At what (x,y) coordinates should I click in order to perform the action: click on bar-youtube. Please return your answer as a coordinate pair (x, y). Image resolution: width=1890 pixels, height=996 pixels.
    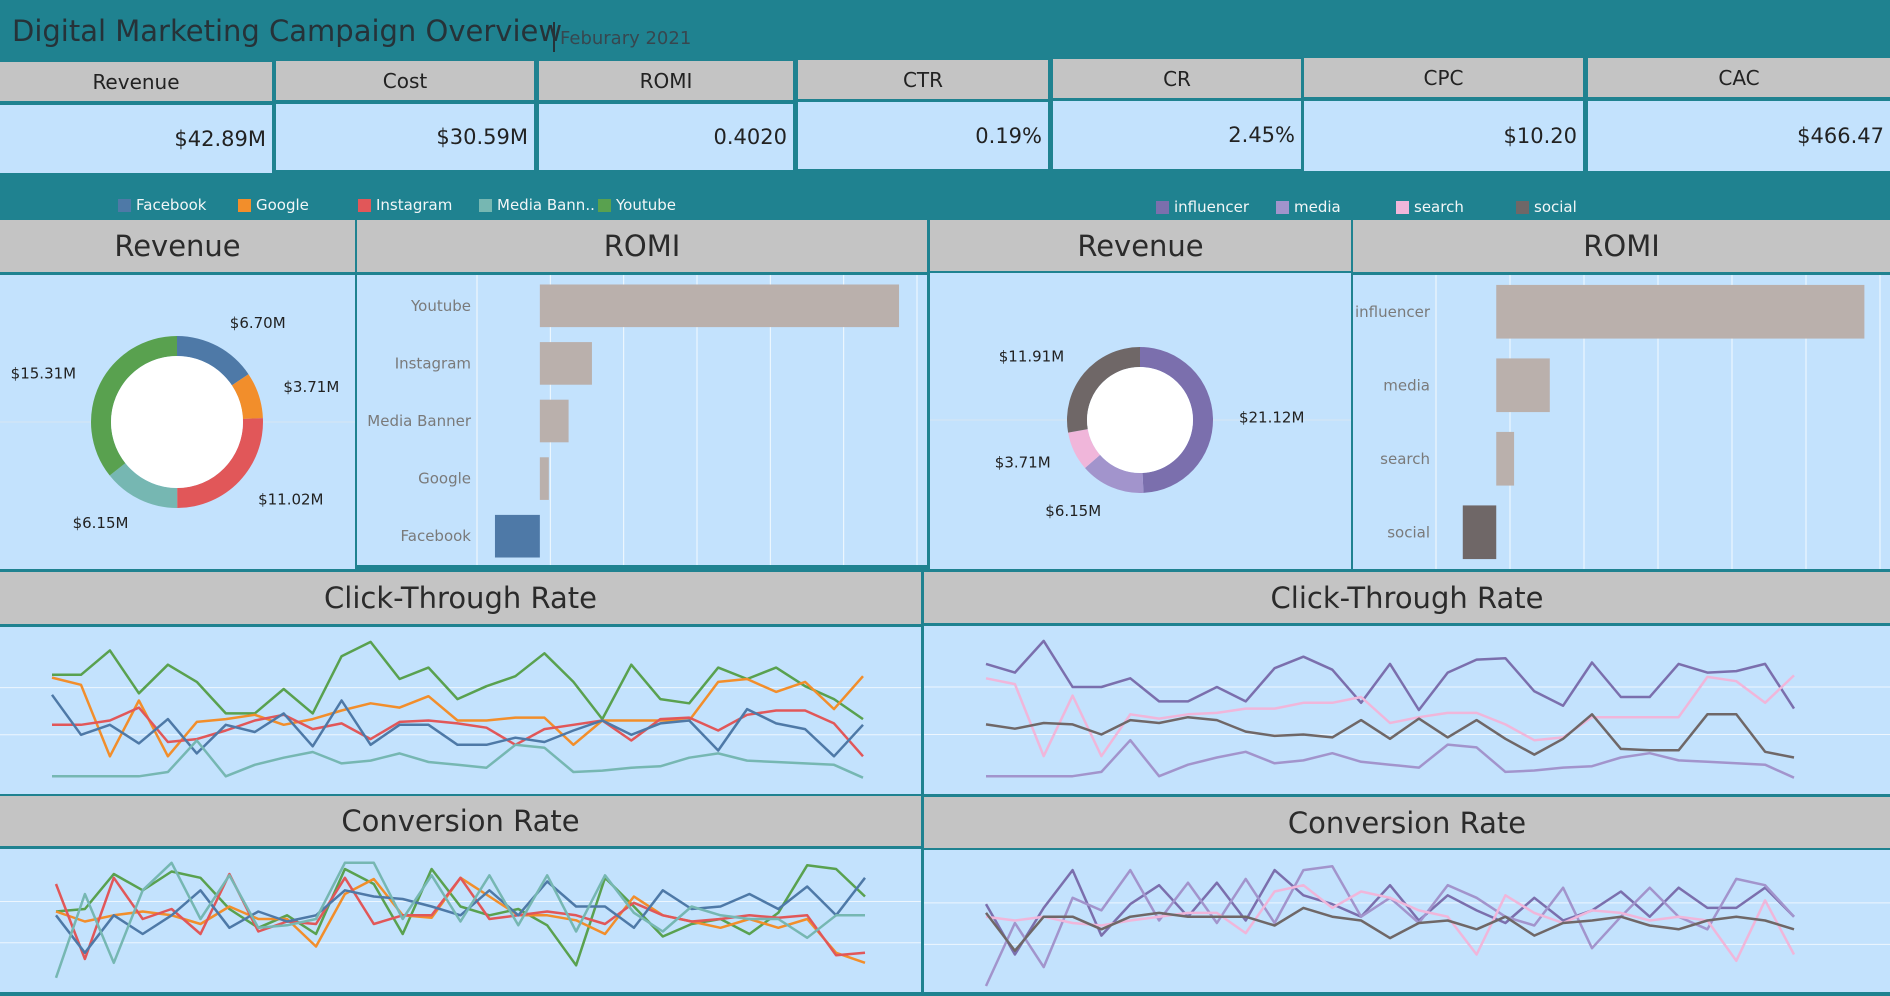
    Looking at the image, I should click on (719, 306).